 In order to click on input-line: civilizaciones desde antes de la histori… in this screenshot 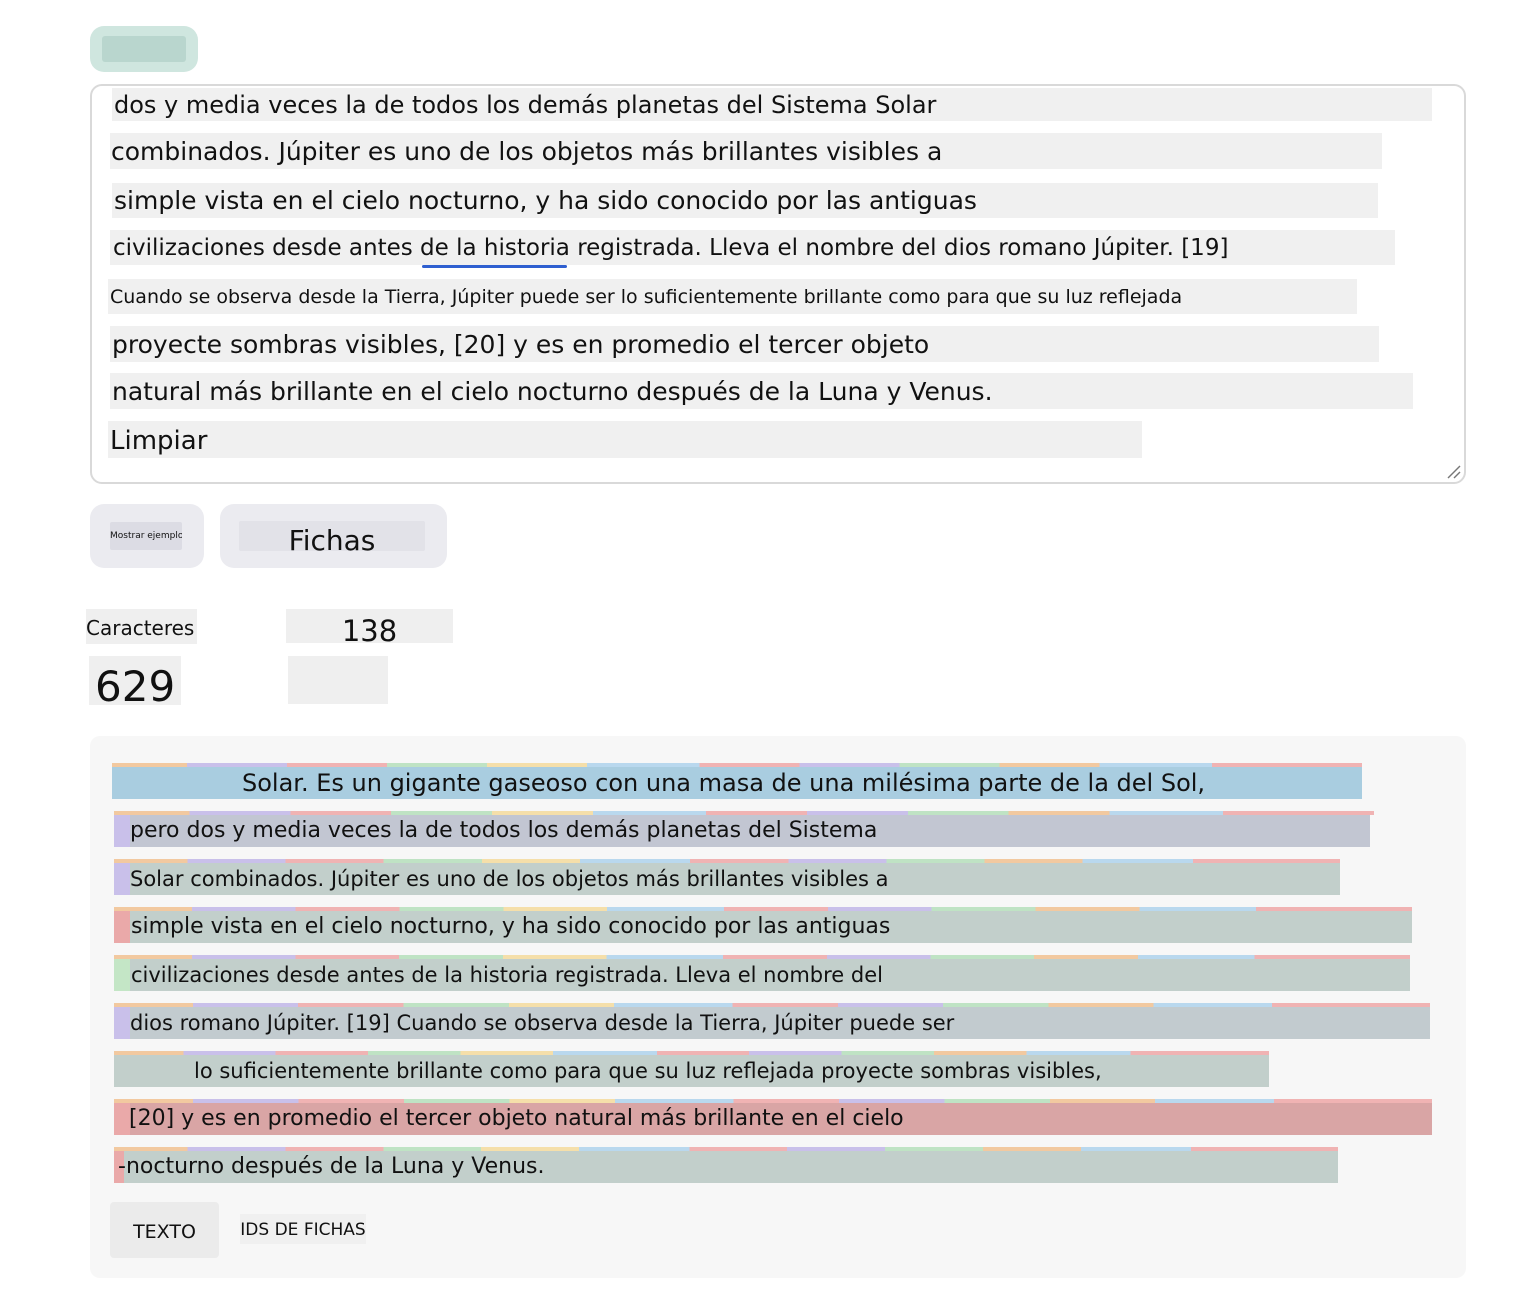, I will do `click(752, 247)`.